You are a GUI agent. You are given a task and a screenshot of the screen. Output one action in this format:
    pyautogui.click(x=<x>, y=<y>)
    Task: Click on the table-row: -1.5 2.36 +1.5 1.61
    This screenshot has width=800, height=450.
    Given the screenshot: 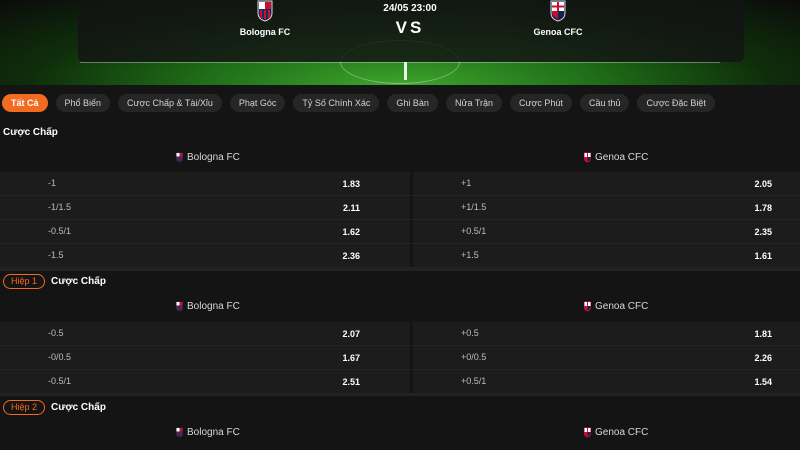 What is the action you would take?
    pyautogui.click(x=400, y=256)
    